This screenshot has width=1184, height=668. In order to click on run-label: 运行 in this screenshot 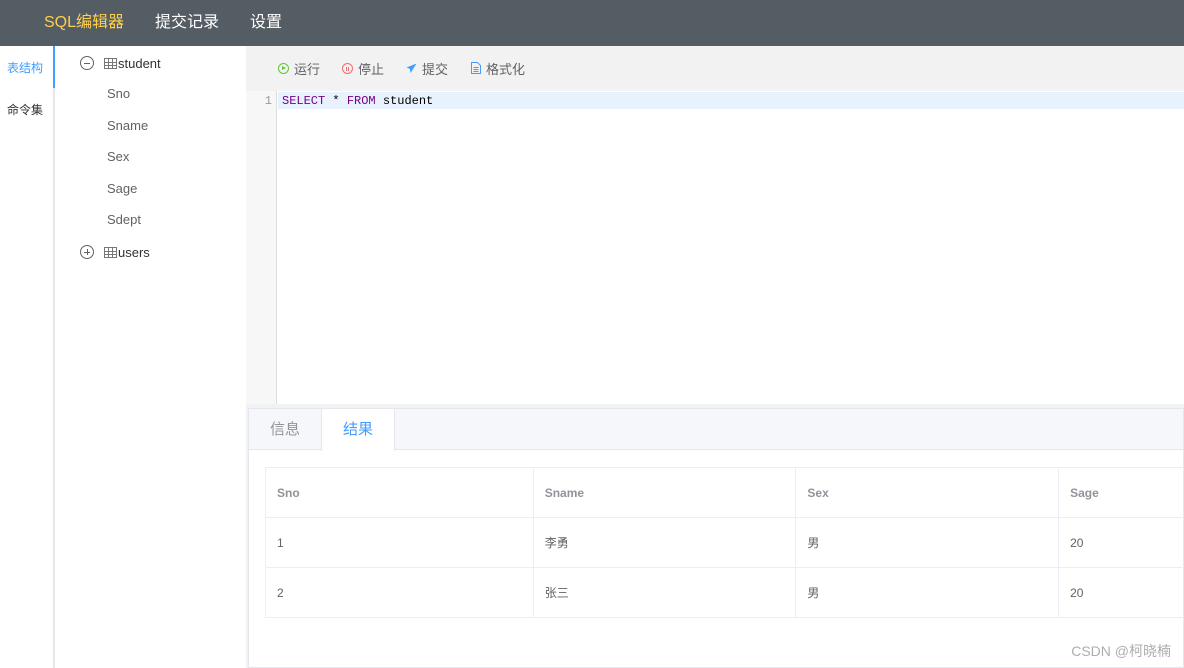, I will do `click(307, 69)`.